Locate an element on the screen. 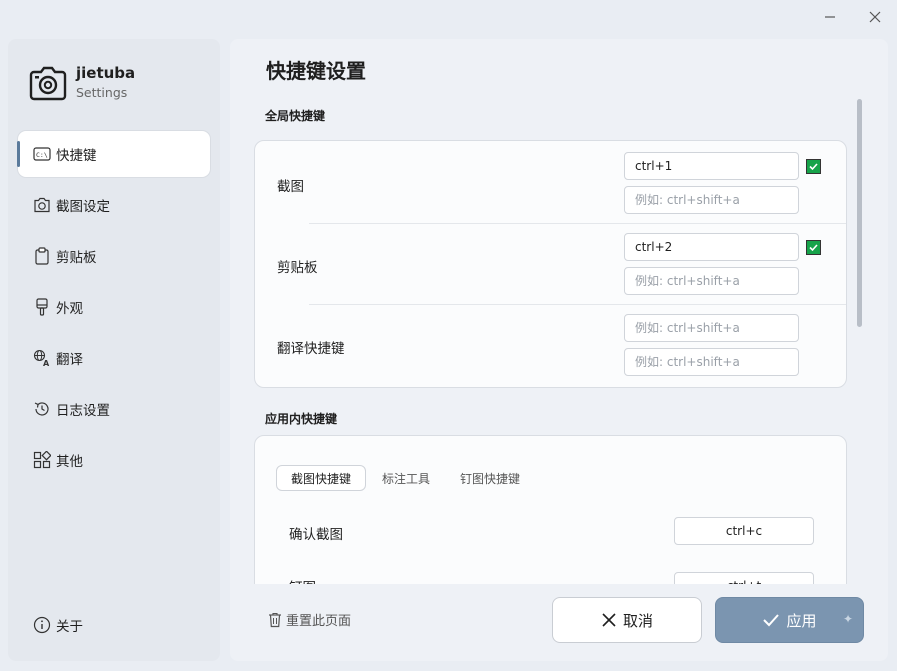  hotkey-label: 剪贴板 is located at coordinates (297, 268).